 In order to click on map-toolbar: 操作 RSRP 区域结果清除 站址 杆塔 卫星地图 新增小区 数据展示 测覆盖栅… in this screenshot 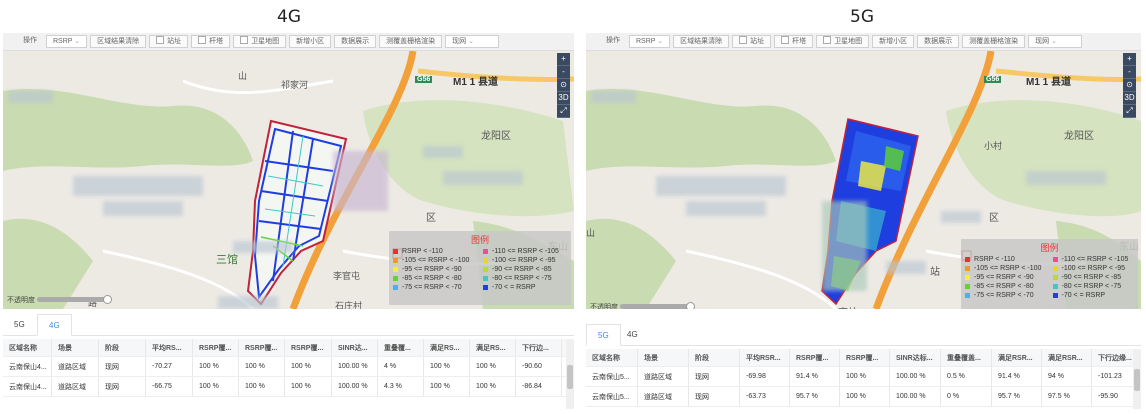, I will do `click(863, 42)`.